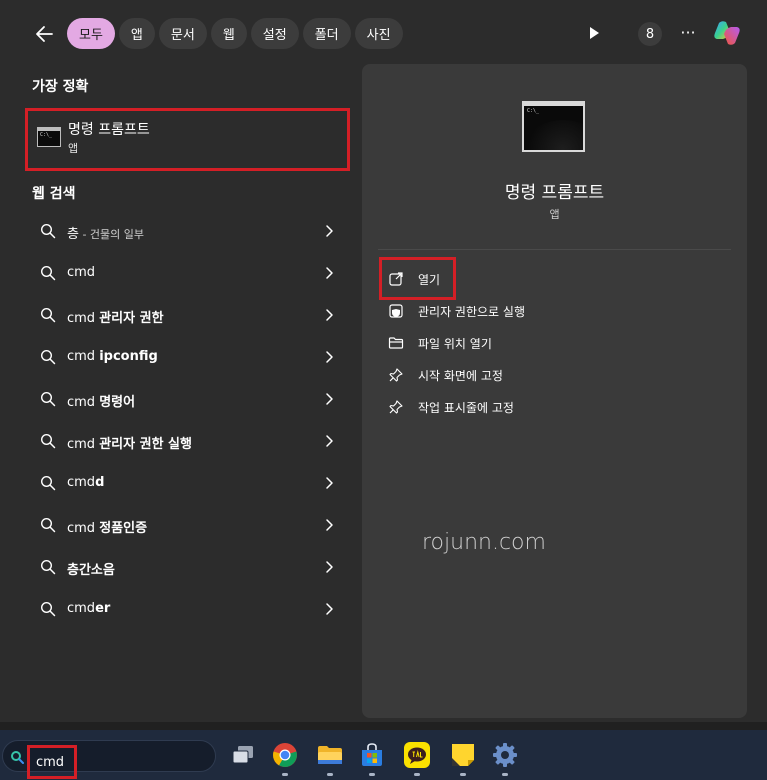 Image resolution: width=767 pixels, height=780 pixels. What do you see at coordinates (330, 755) in the screenshot?
I see `file-explorer-icon` at bounding box center [330, 755].